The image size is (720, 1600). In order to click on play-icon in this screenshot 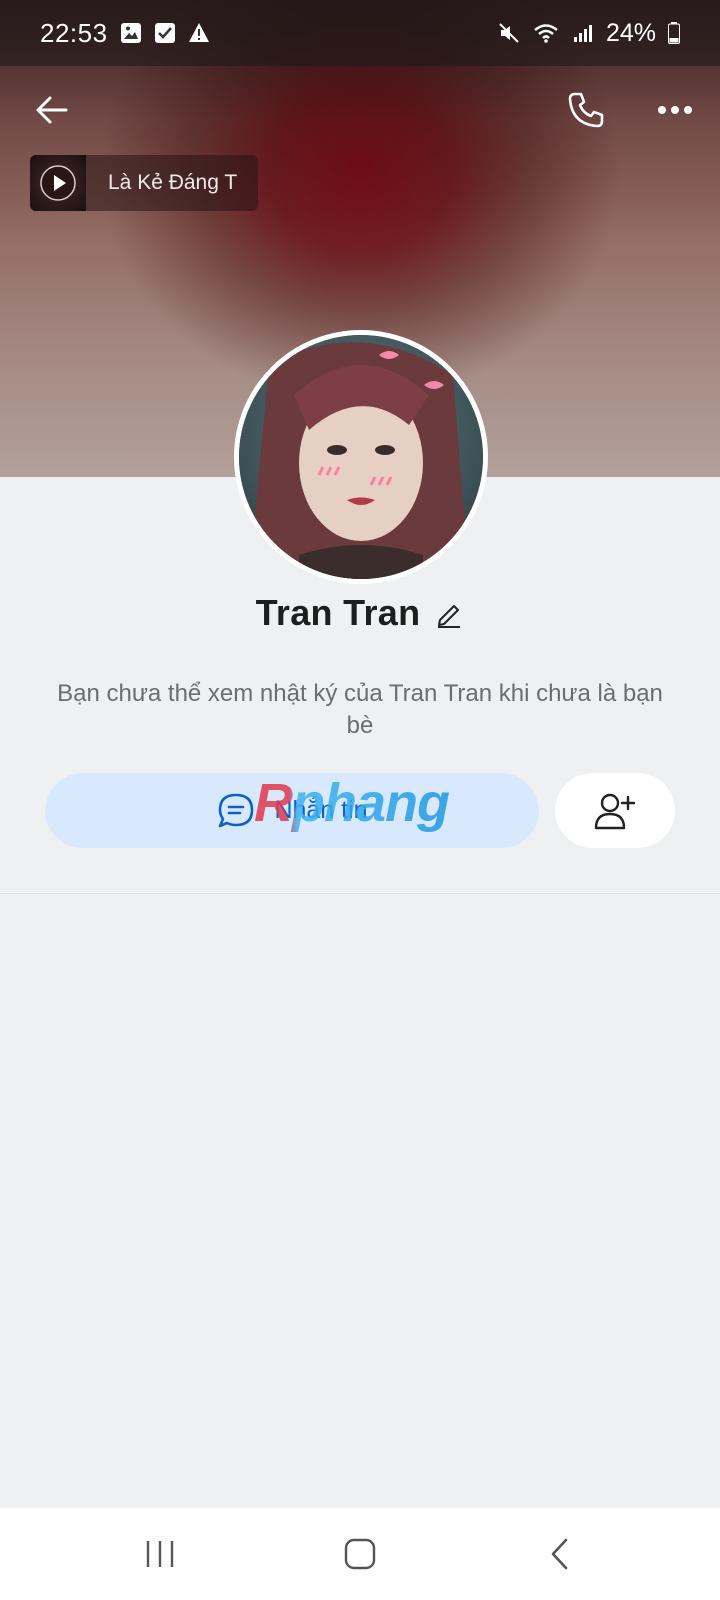, I will do `click(58, 183)`.